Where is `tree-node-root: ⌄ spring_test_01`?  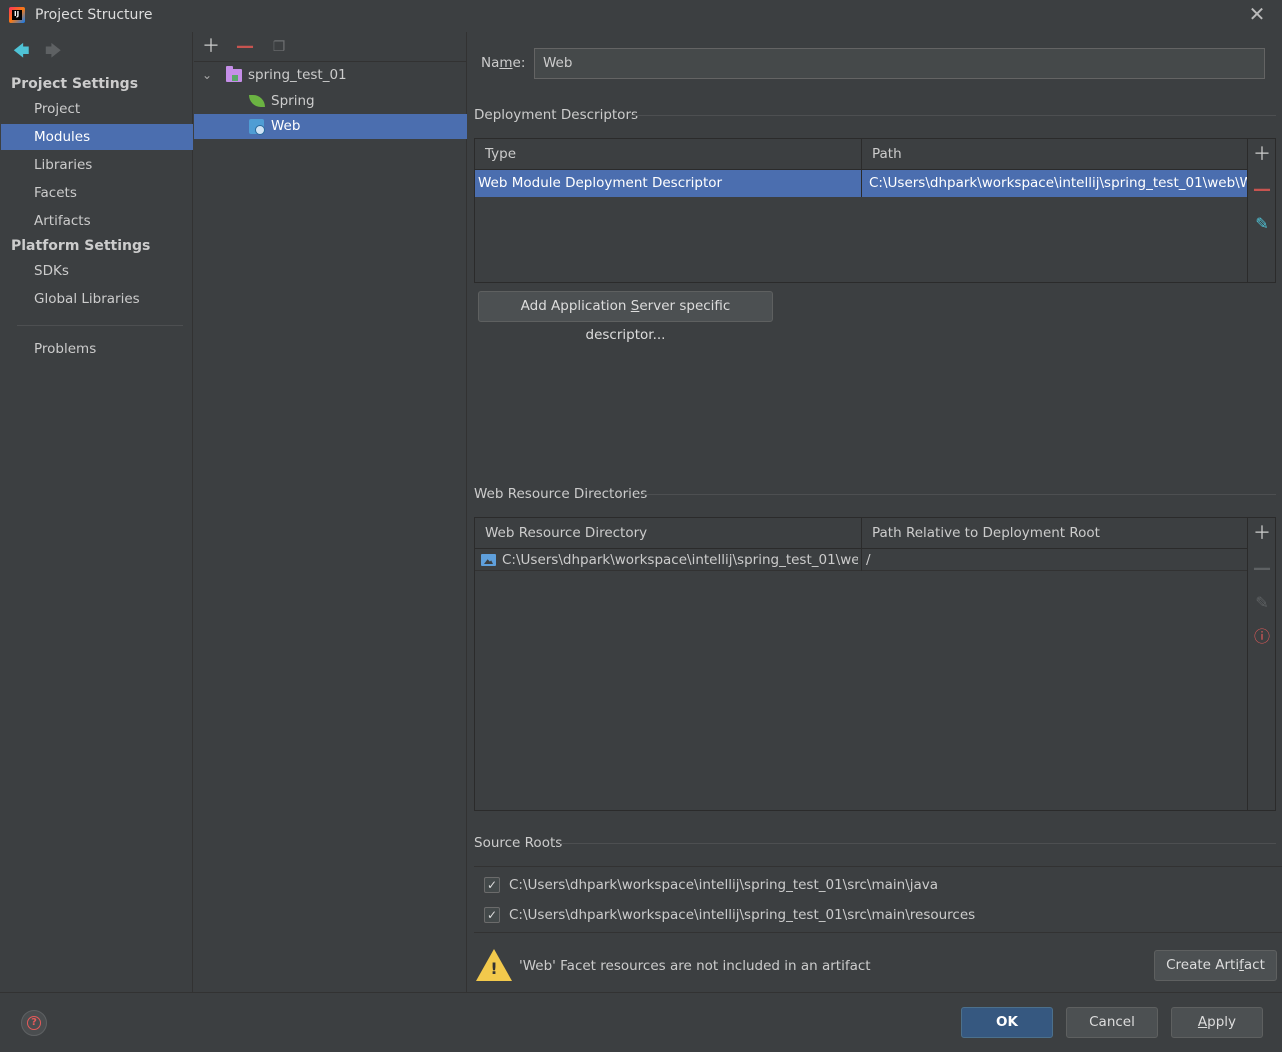 tree-node-root: ⌄ spring_test_01 is located at coordinates (330, 75).